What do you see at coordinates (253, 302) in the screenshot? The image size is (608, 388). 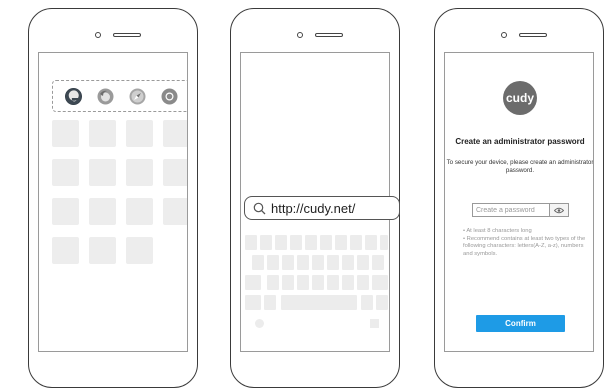 I see `number-key` at bounding box center [253, 302].